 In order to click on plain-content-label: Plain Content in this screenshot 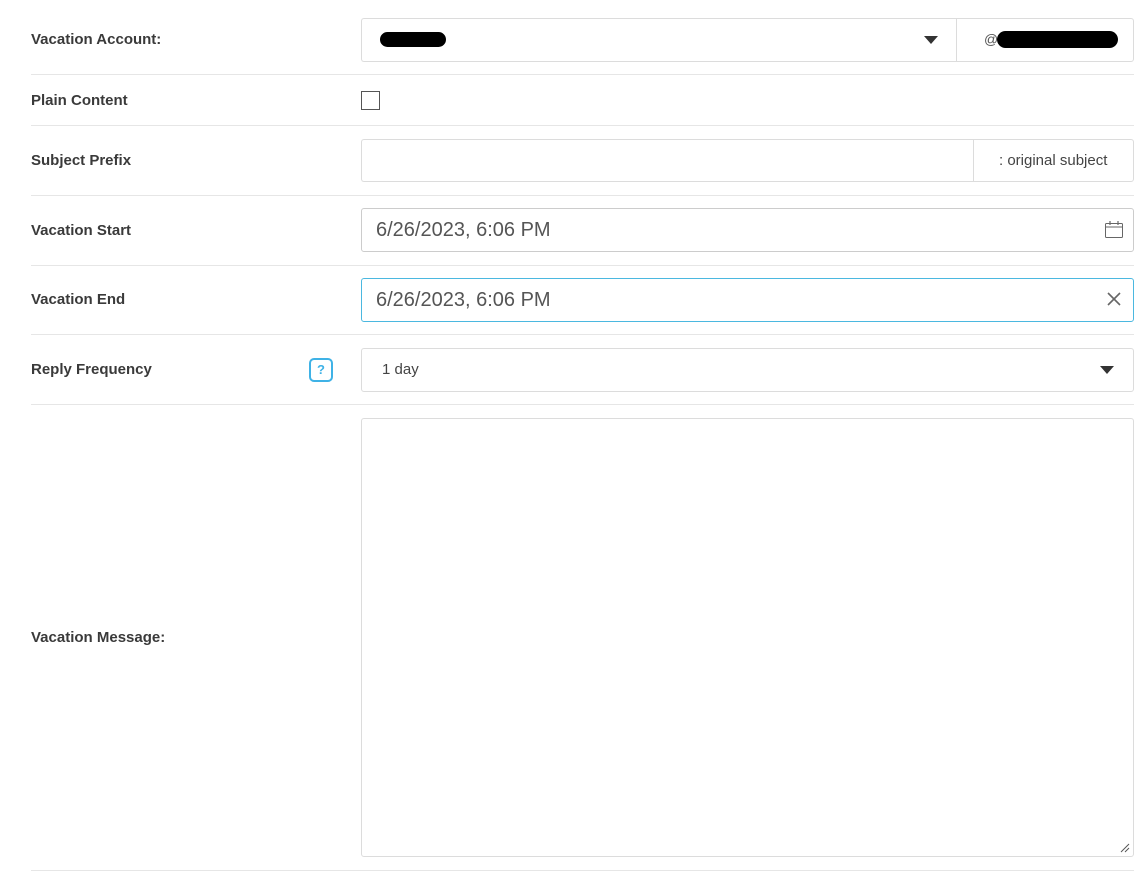, I will do `click(79, 100)`.